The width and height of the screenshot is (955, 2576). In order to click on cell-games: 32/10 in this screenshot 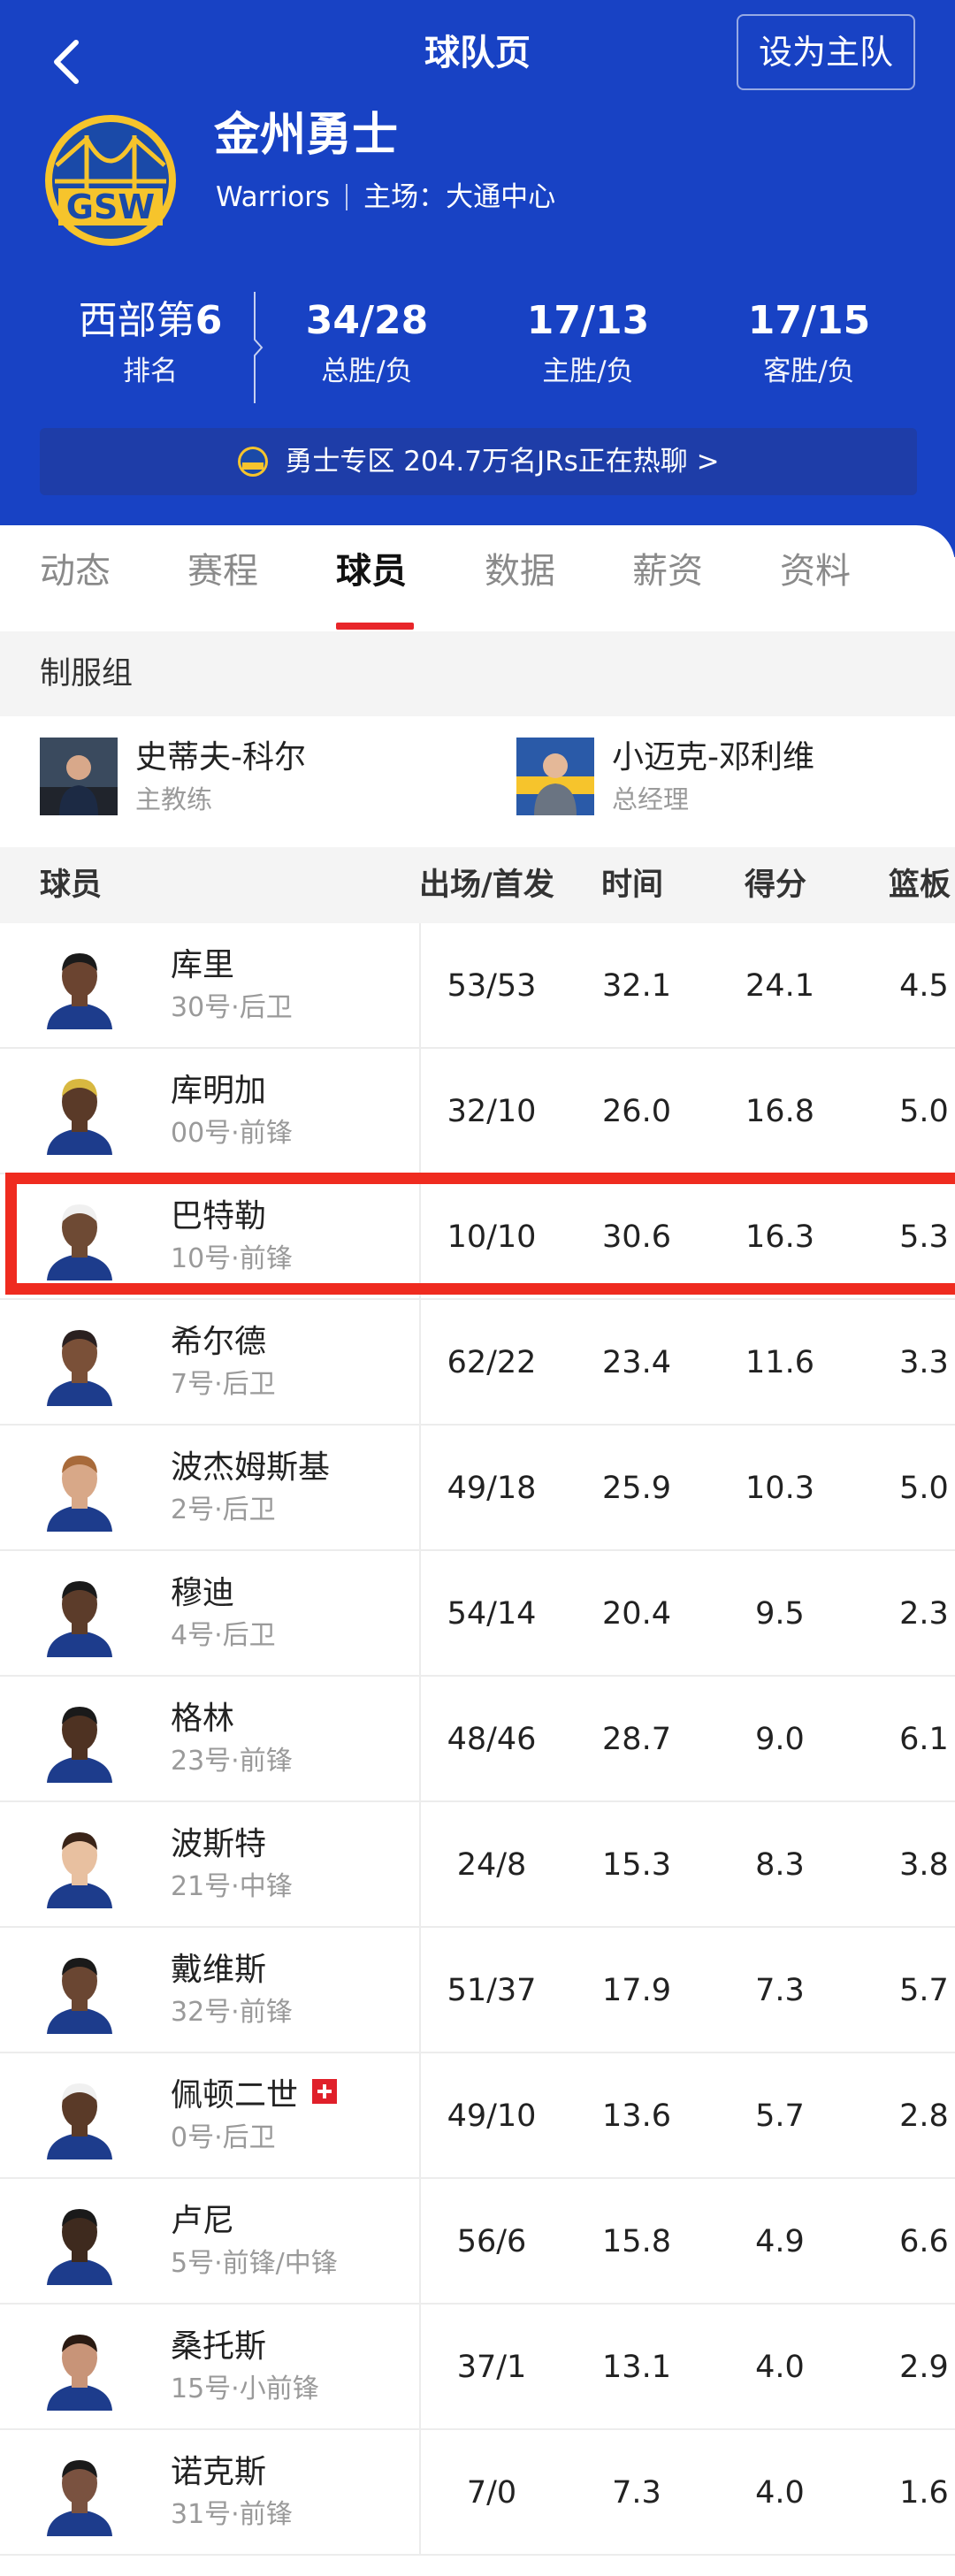, I will do `click(492, 1111)`.